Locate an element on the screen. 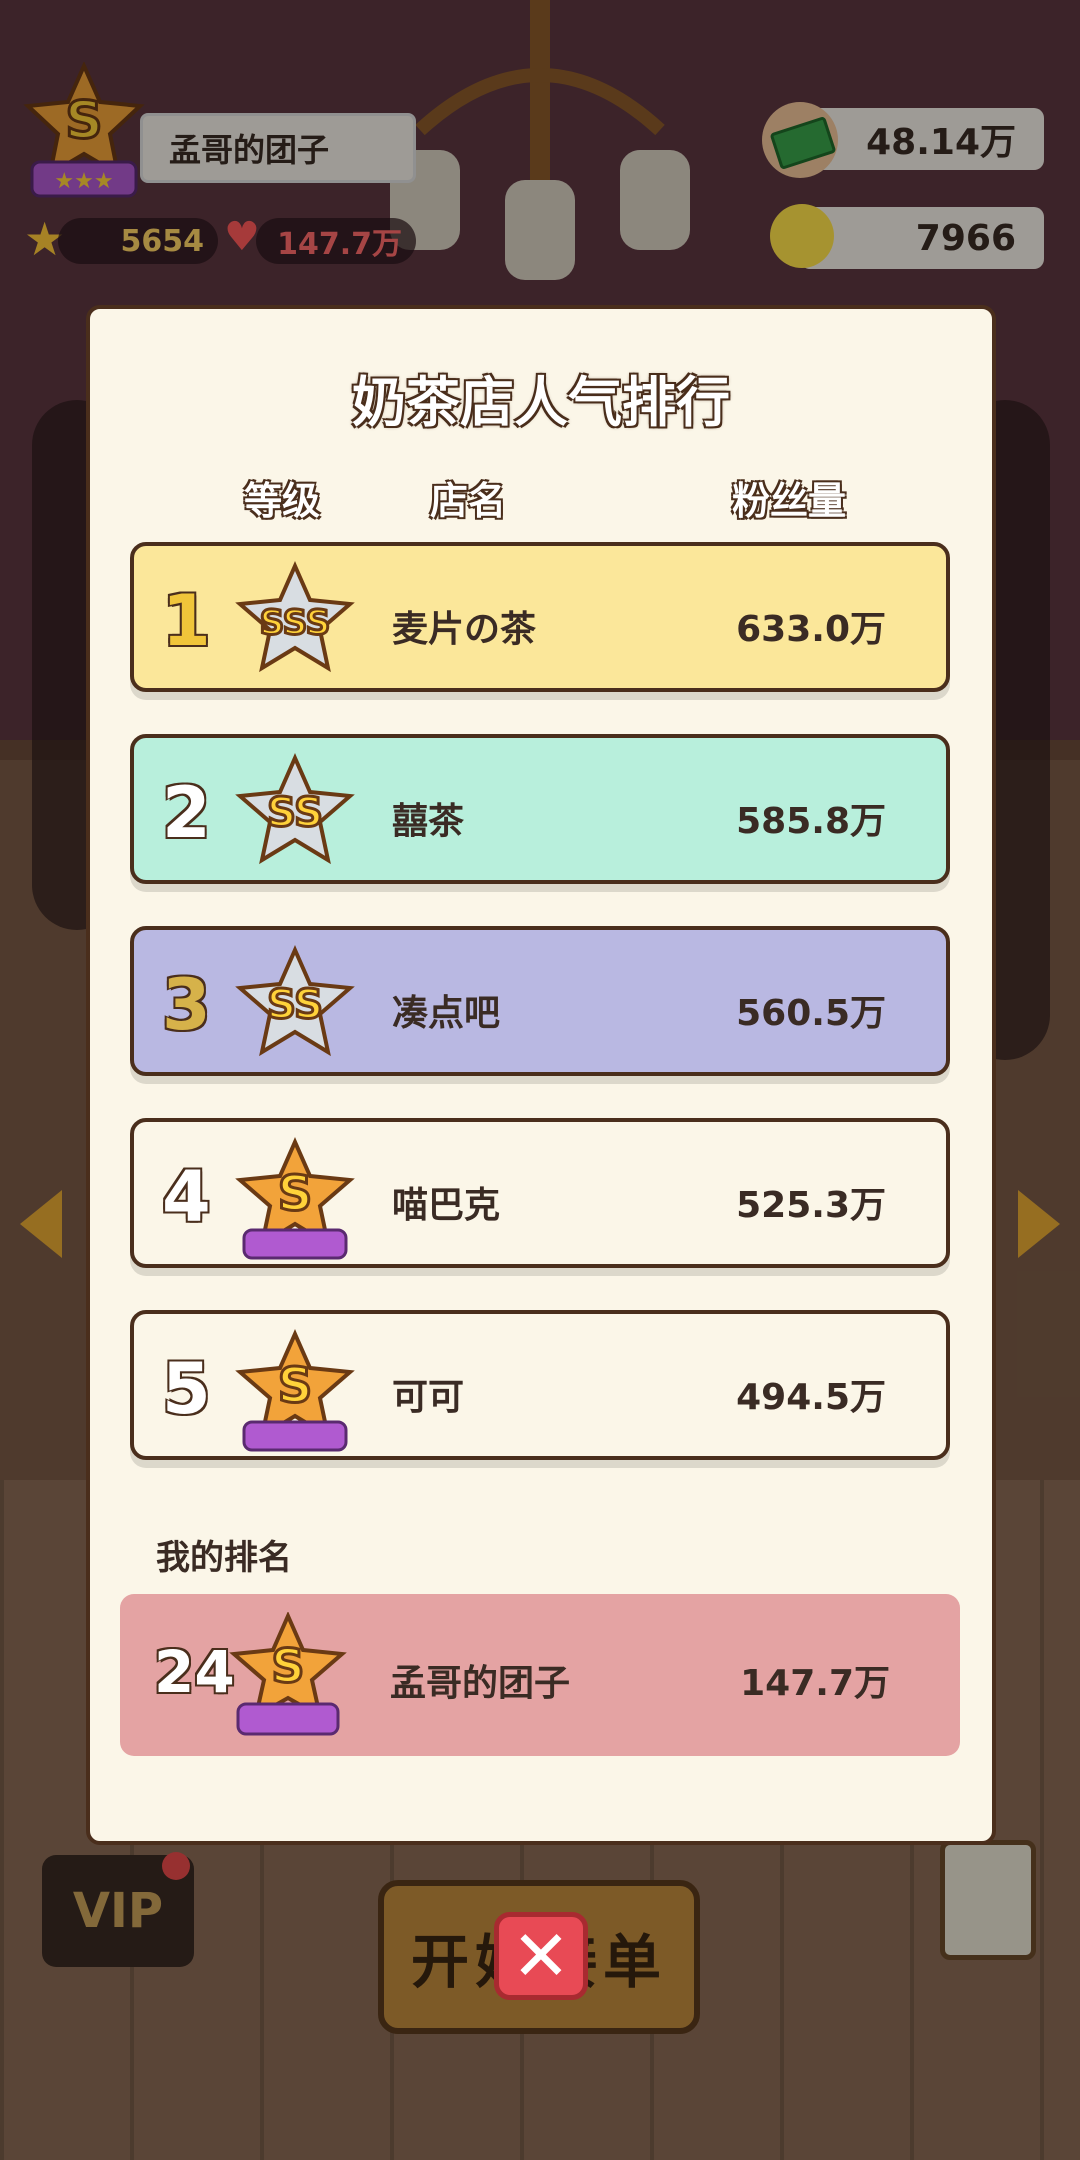  my-rank-row: 24 S 孟哥的团子 147.7万 is located at coordinates (540, 1675).